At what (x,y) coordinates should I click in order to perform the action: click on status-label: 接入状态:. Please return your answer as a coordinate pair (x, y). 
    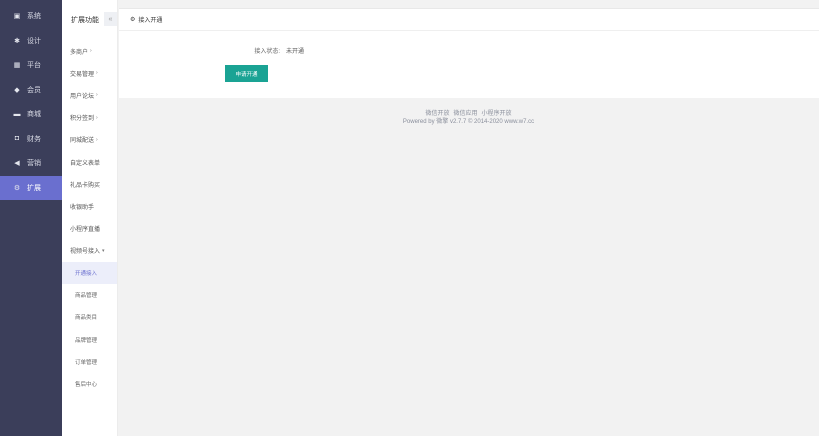
    Looking at the image, I should click on (267, 51).